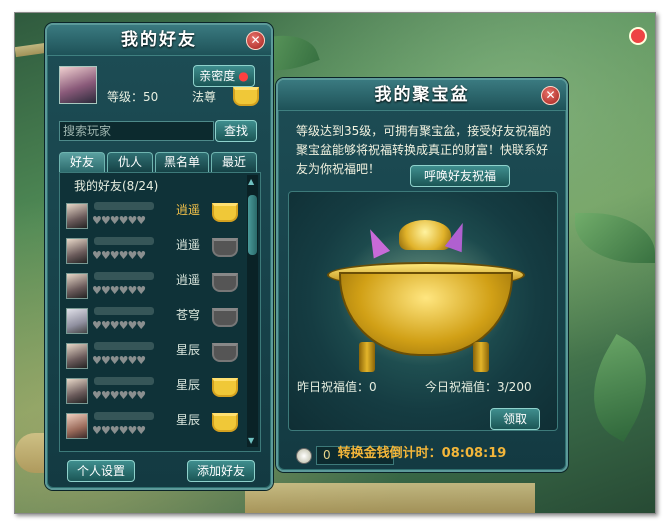  What do you see at coordinates (389, 453) in the screenshot?
I see `countdown-label: 转换金钱倒计时：` at bounding box center [389, 453].